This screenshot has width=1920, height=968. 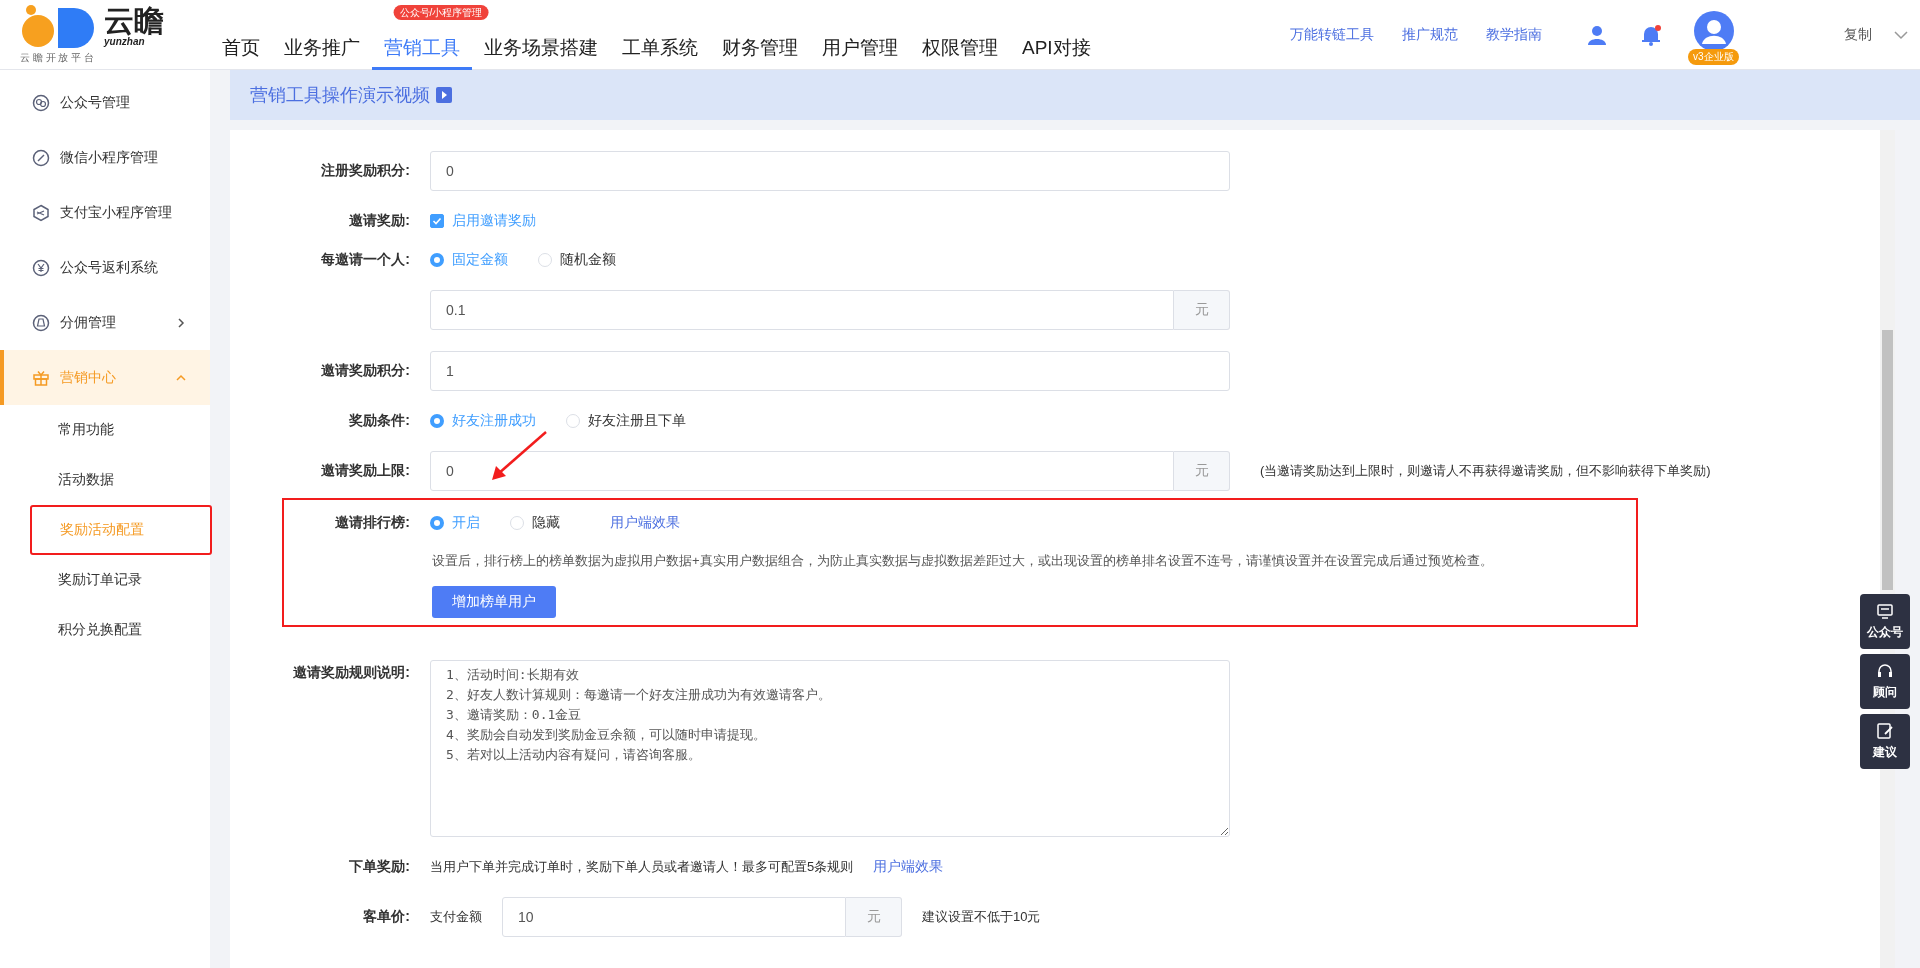 I want to click on chevron-right-icon, so click(x=181, y=322).